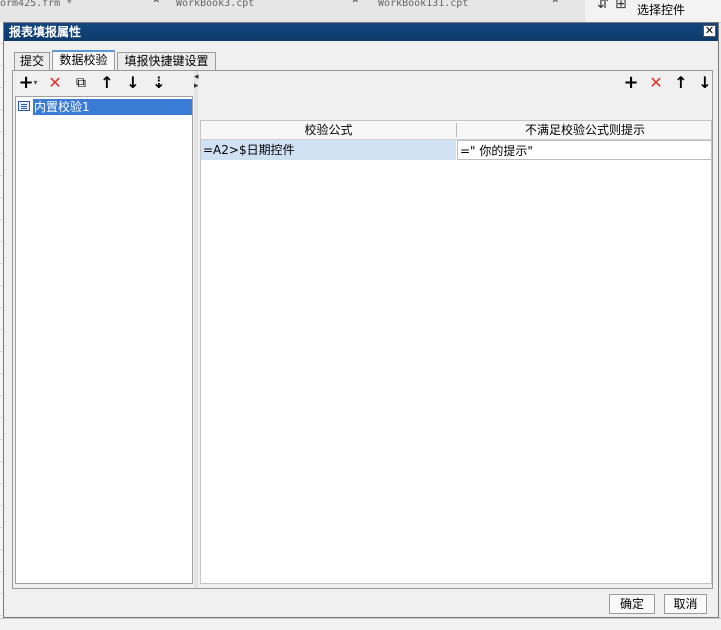 This screenshot has width=721, height=630. I want to click on add-dropdown-icon: +▾, so click(28, 83).